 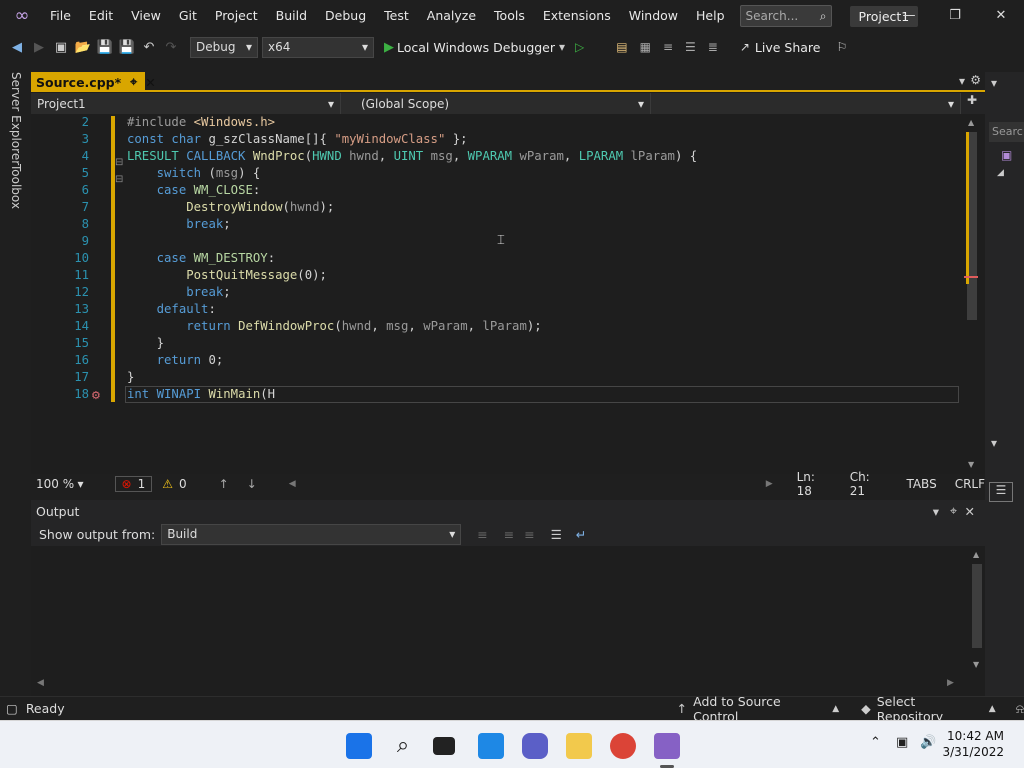 What do you see at coordinates (815, 484) in the screenshot?
I see `line-indicator: Ln: 18` at bounding box center [815, 484].